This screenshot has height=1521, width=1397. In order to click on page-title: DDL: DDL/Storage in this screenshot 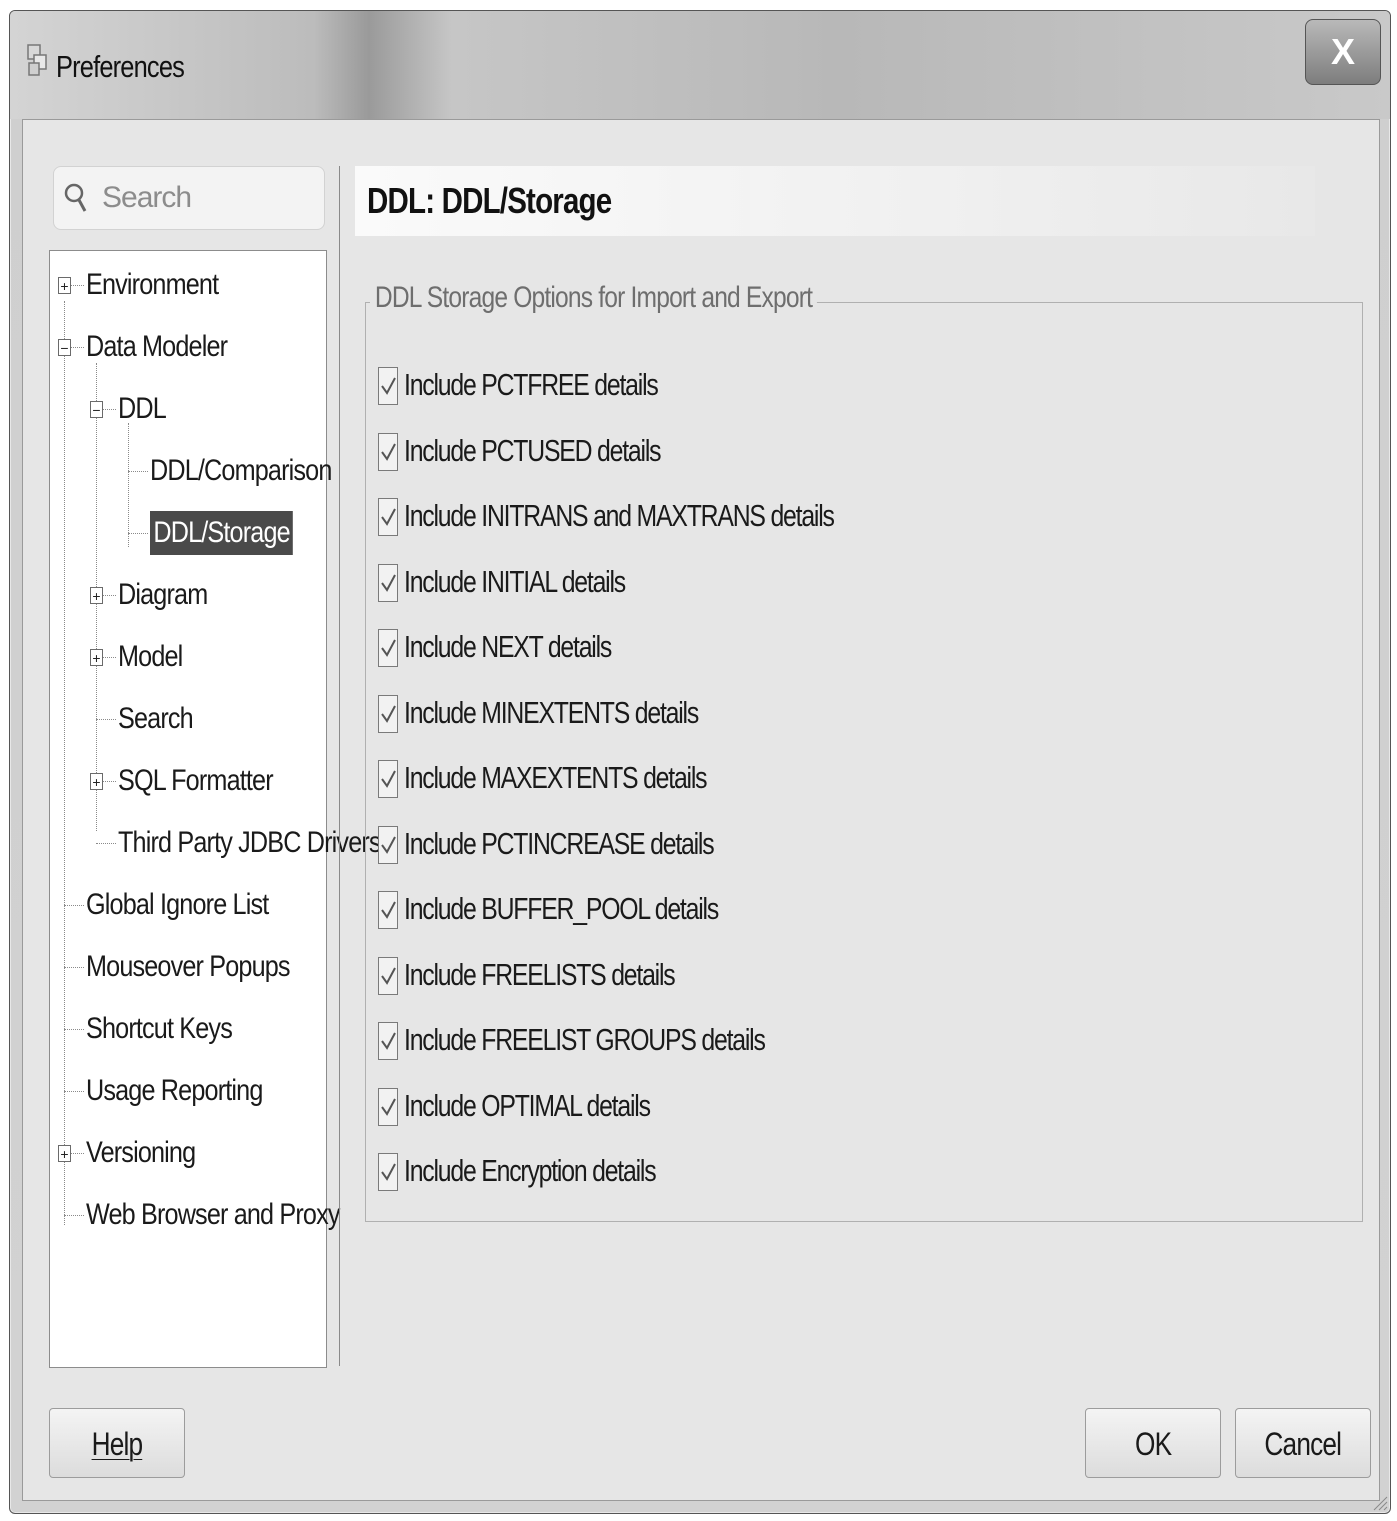, I will do `click(489, 200)`.